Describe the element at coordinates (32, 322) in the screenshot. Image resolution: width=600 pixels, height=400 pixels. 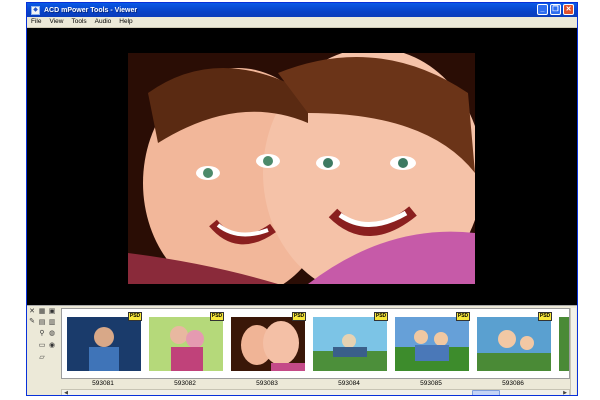
I see `pin-icon: ✎` at that location.